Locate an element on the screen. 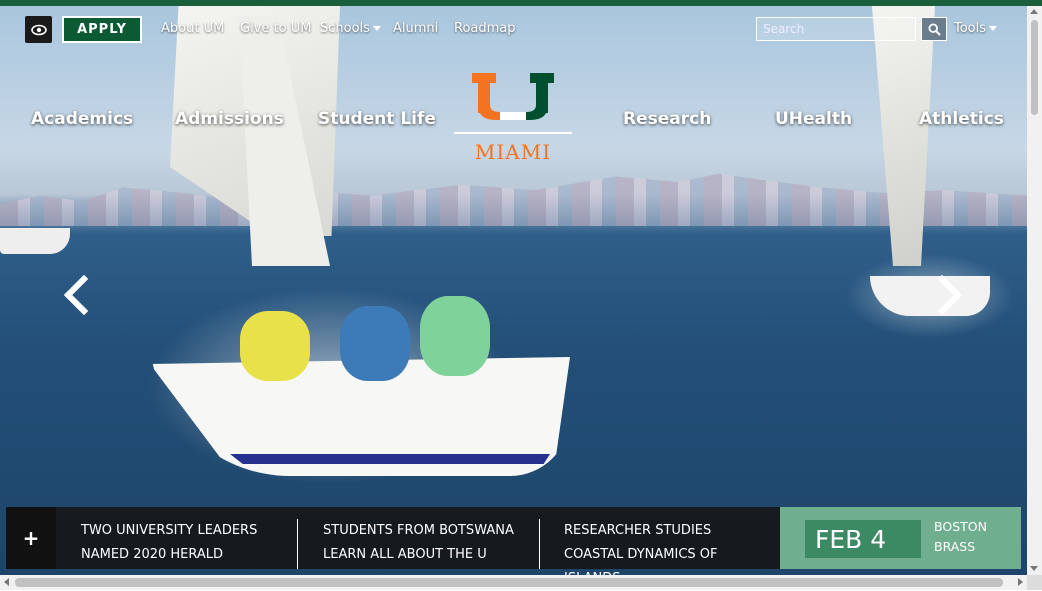 The width and height of the screenshot is (1042, 591). horizontal-scroll-thumb is located at coordinates (509, 582).